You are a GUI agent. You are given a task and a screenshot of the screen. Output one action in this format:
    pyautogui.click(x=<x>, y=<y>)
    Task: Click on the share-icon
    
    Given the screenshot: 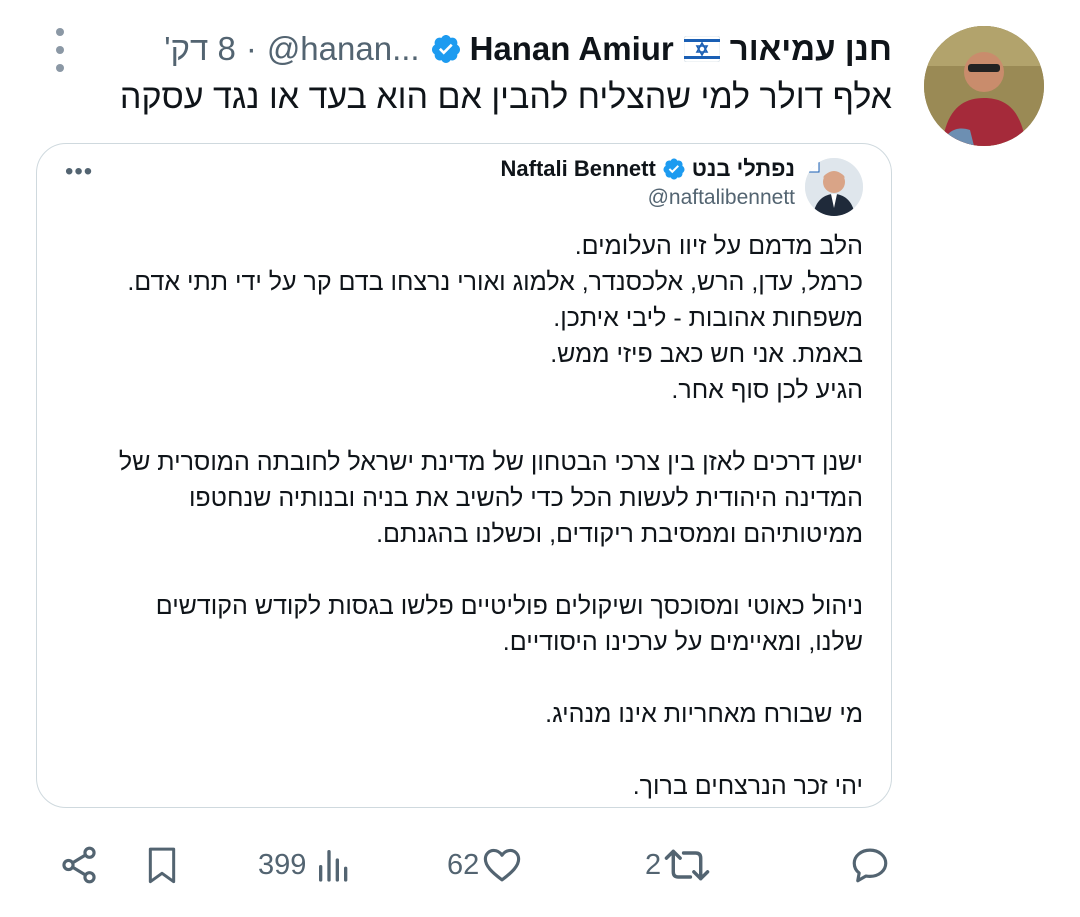 What is the action you would take?
    pyautogui.click(x=79, y=865)
    